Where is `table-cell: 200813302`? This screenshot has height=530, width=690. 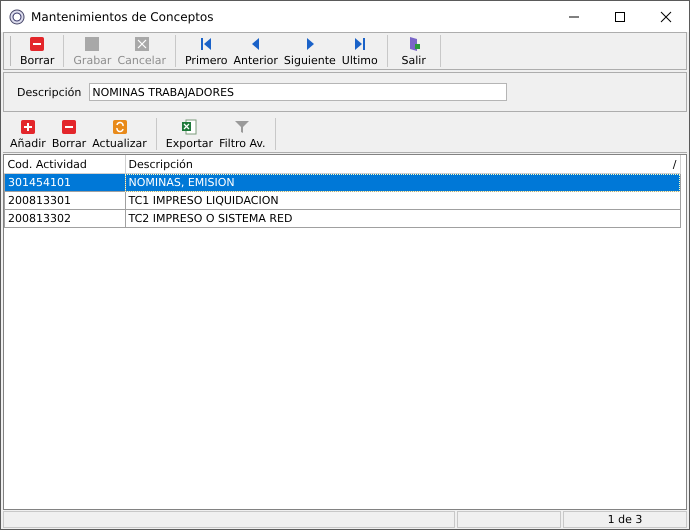
table-cell: 200813302 is located at coordinates (64, 219).